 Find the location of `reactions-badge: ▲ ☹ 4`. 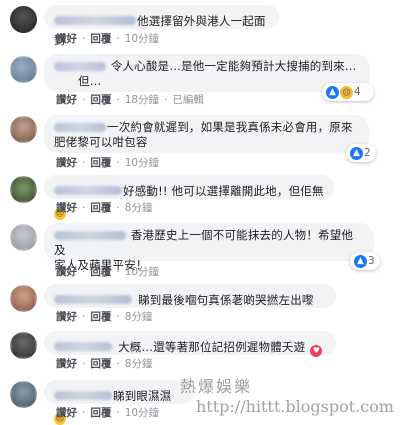

reactions-badge: ▲ ☹ 4 is located at coordinates (348, 92).